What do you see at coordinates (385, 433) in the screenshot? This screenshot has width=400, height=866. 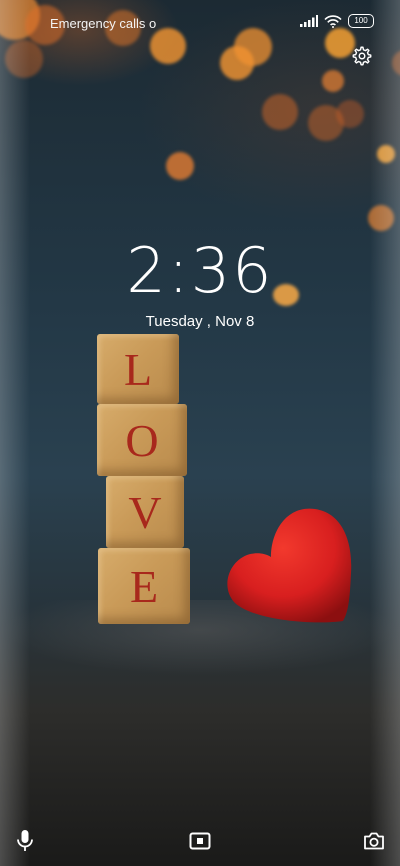 I see `edge-glow-right` at bounding box center [385, 433].